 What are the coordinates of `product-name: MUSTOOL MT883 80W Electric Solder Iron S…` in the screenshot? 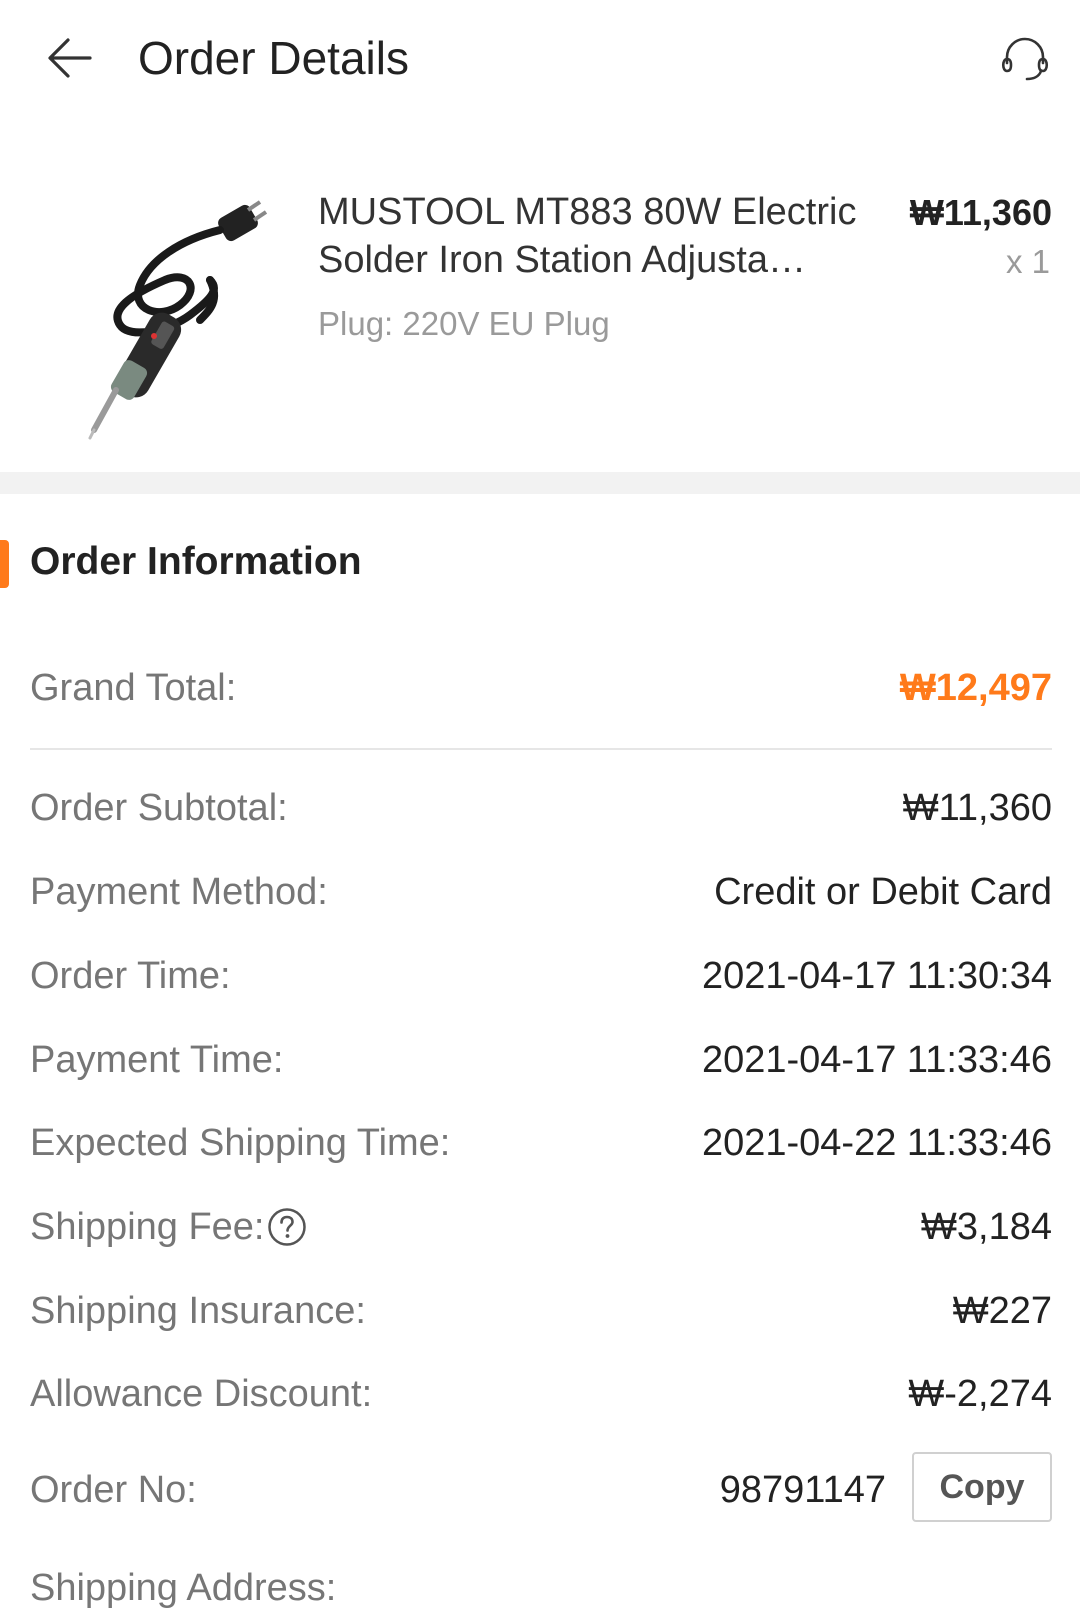 It's located at (588, 236).